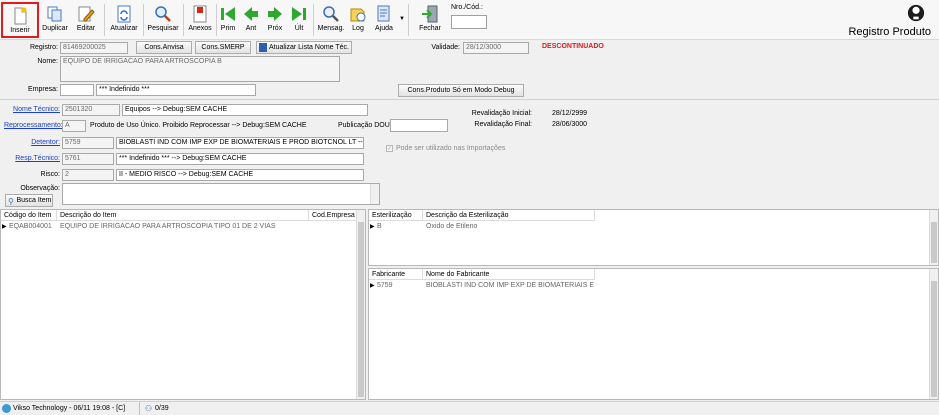 The height and width of the screenshot is (415, 939). What do you see at coordinates (162, 408) in the screenshot?
I see `status-users: 0/39` at bounding box center [162, 408].